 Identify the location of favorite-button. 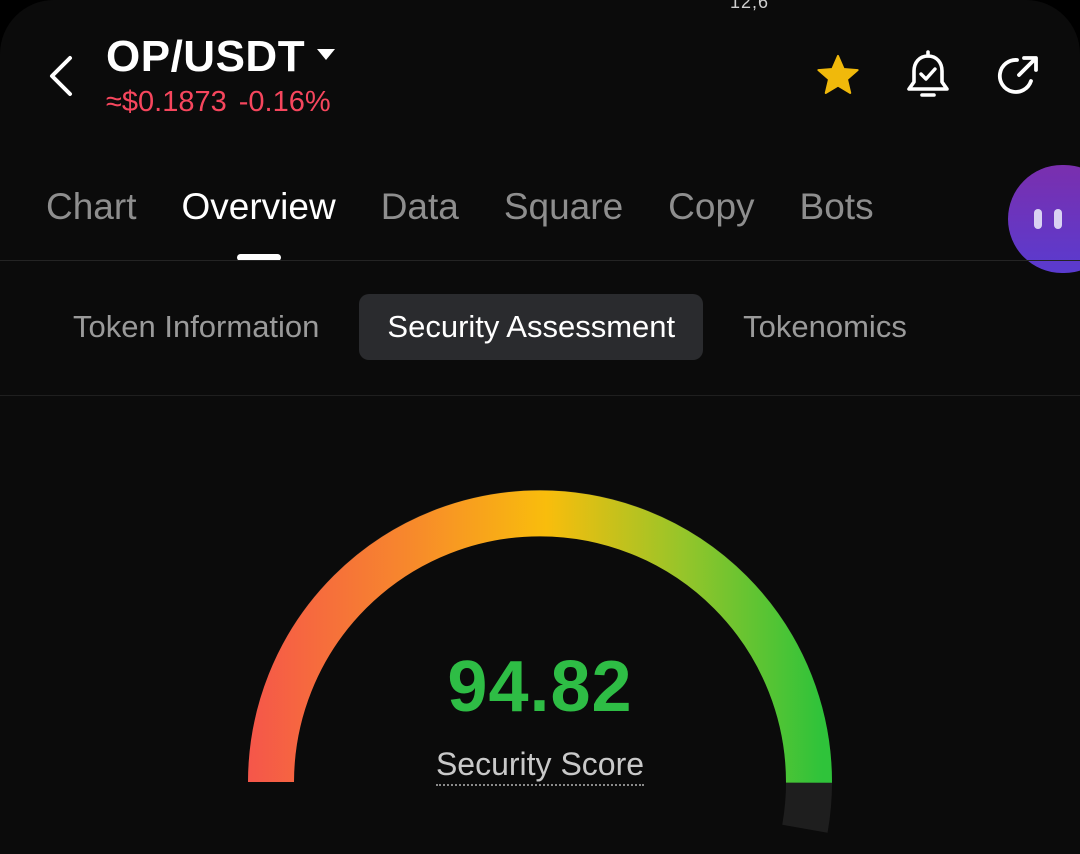
(838, 76).